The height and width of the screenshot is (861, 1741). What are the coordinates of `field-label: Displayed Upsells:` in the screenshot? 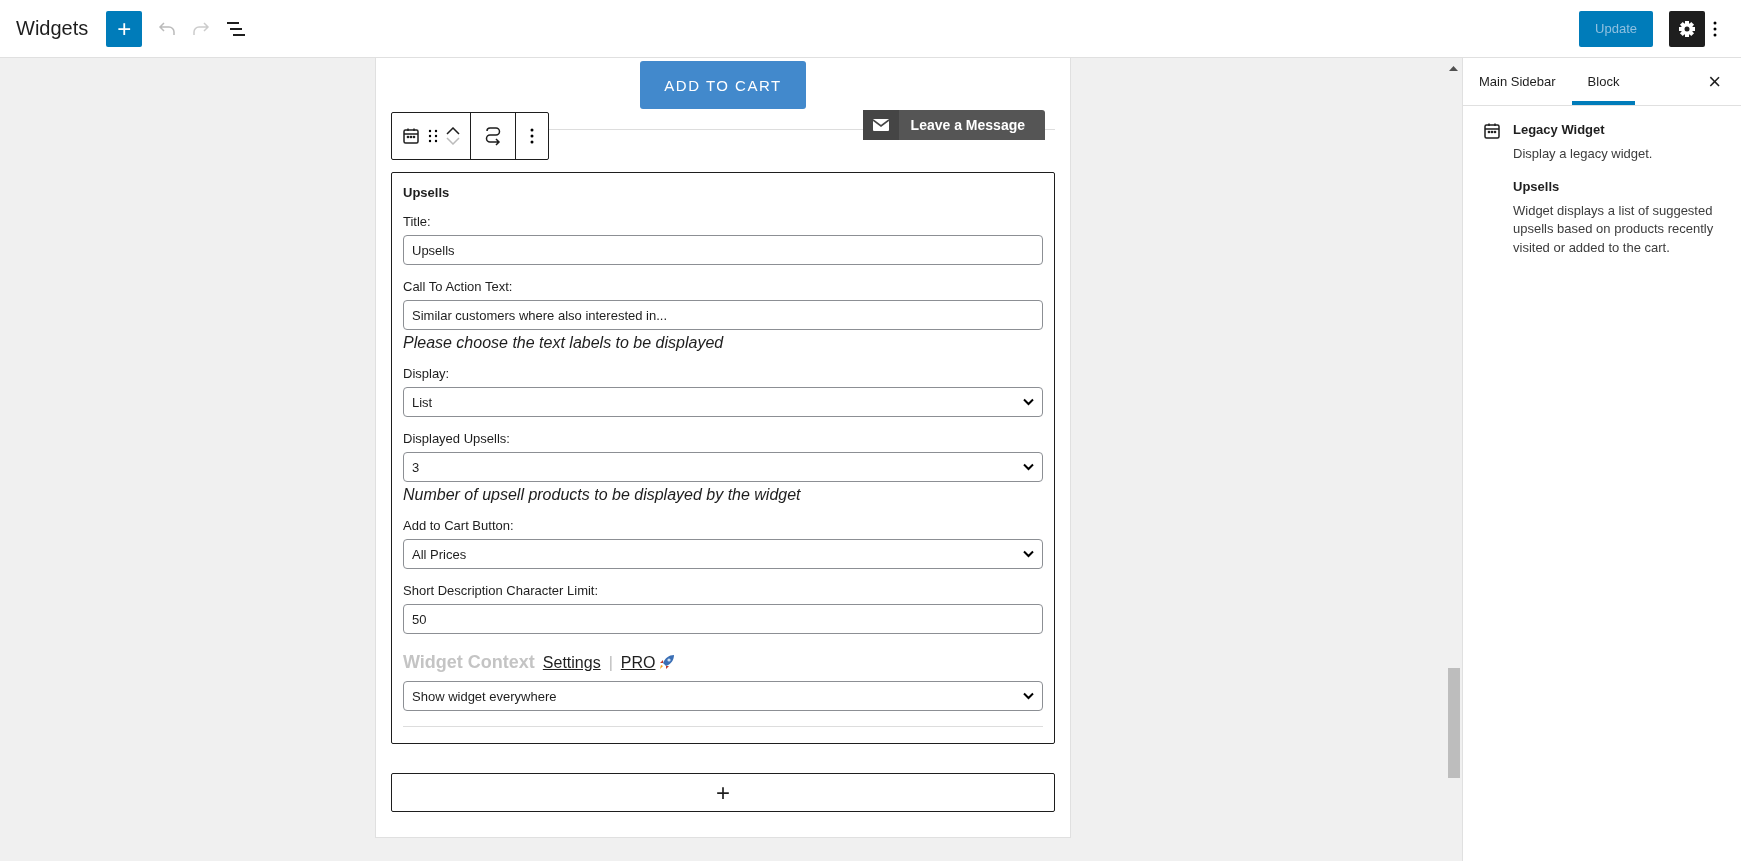 It's located at (457, 438).